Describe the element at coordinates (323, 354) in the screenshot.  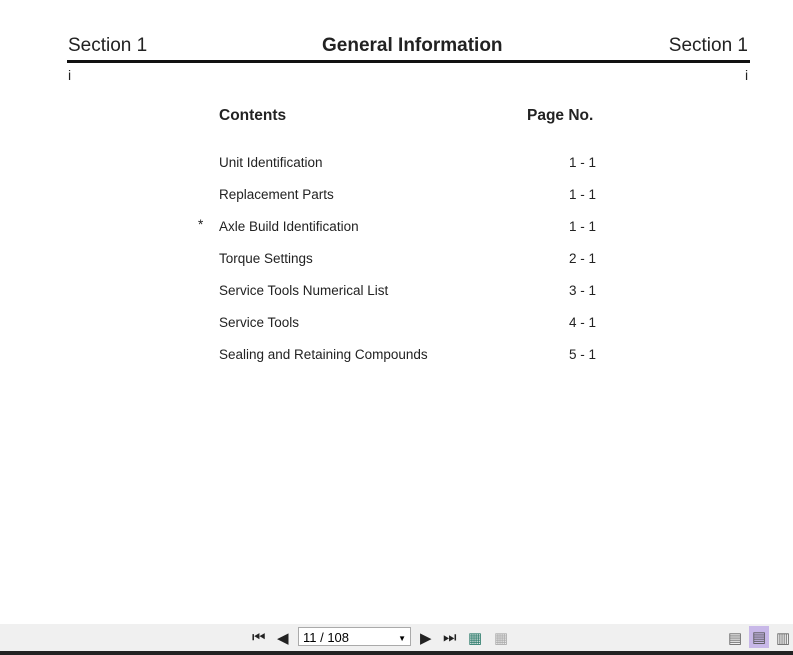
I see `contents-item: Sealing and Retaining Compounds` at that location.